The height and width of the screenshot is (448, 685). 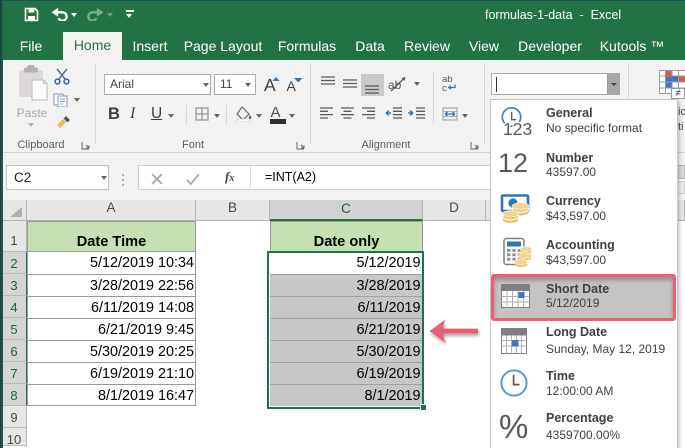 What do you see at coordinates (444, 87) in the screenshot?
I see `svg-text: c` at bounding box center [444, 87].